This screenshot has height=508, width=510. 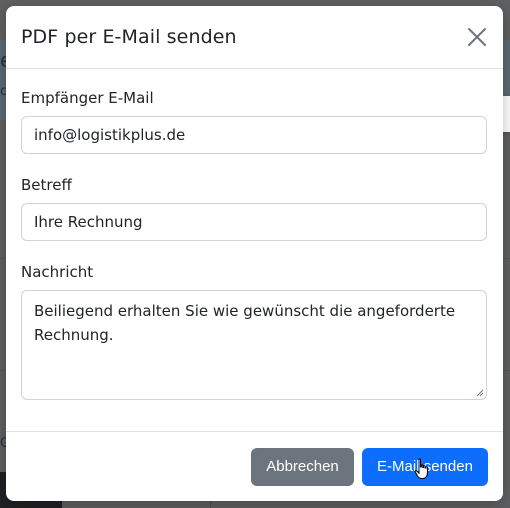 I want to click on close-button, so click(x=477, y=37).